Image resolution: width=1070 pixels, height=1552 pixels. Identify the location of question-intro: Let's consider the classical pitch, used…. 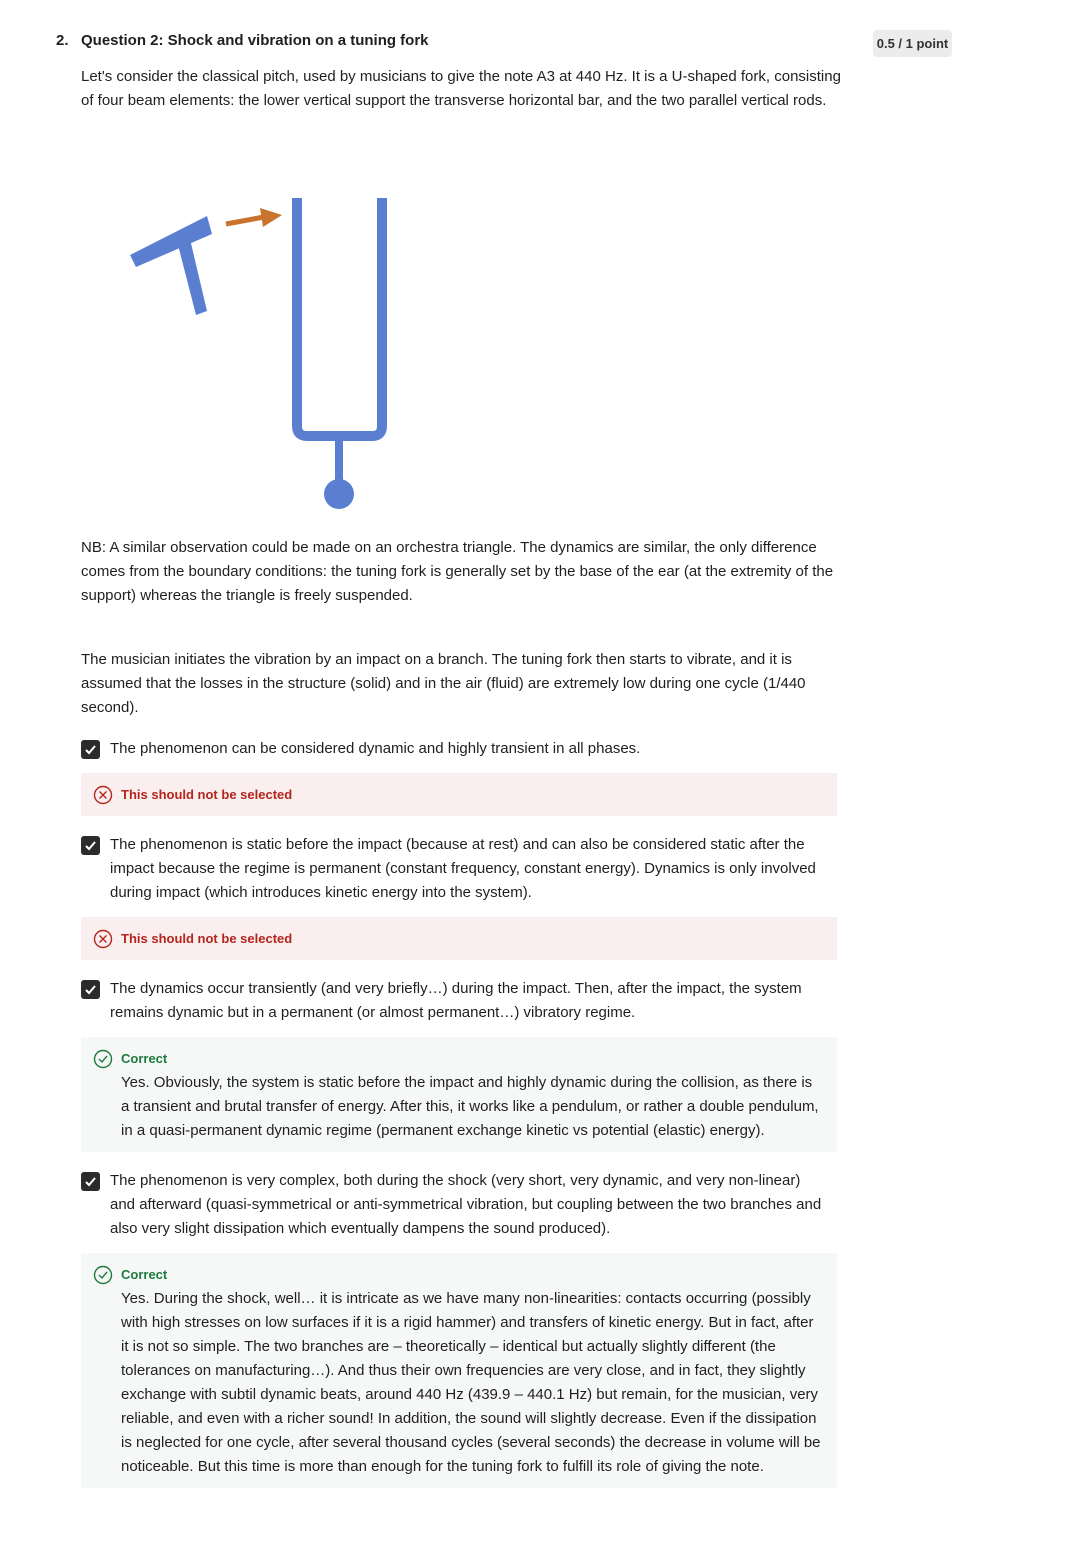
(461, 88).